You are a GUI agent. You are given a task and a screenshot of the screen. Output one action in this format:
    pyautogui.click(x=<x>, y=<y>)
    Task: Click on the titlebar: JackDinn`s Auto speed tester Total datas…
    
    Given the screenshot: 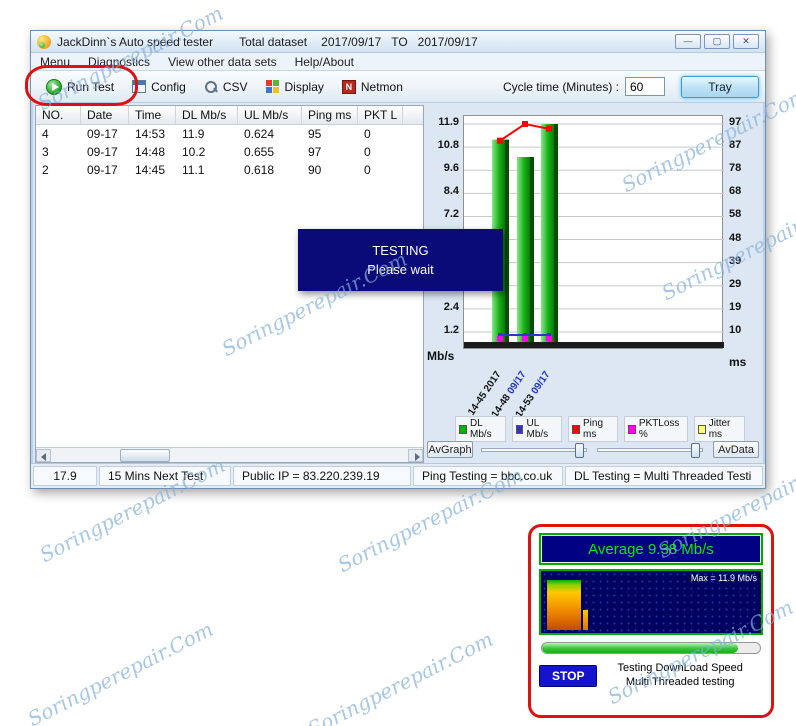 What is the action you would take?
    pyautogui.click(x=398, y=42)
    